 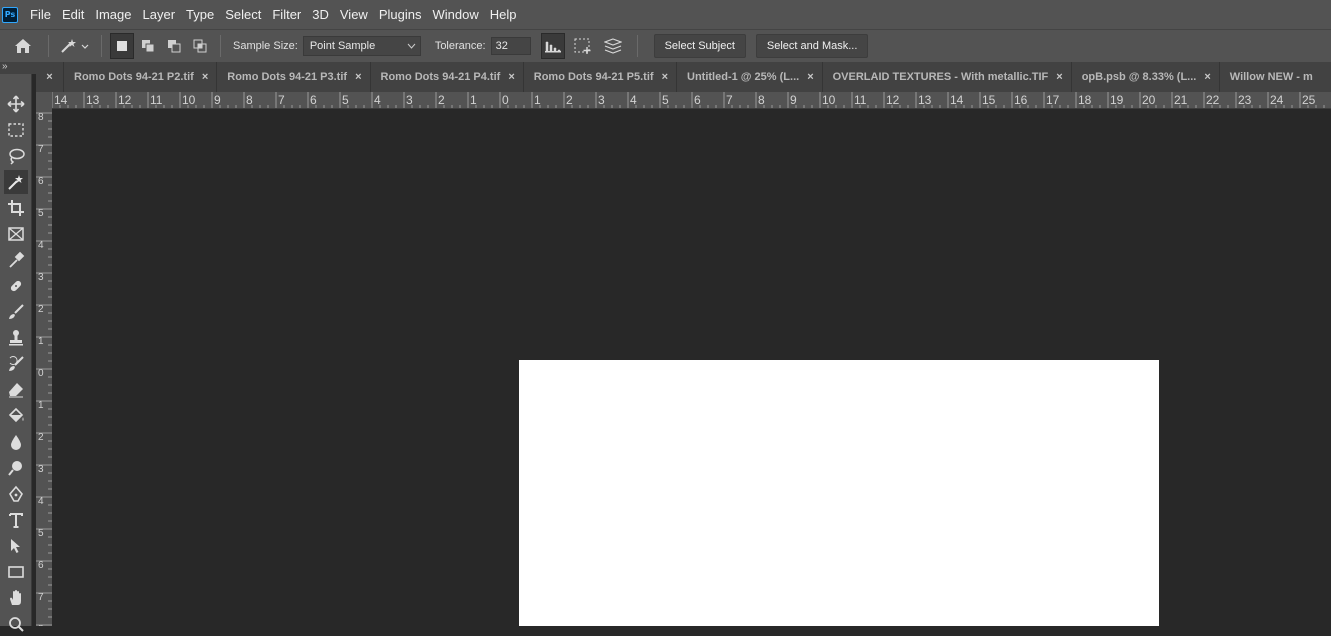 What do you see at coordinates (16, 390) in the screenshot?
I see `eraser-icon` at bounding box center [16, 390].